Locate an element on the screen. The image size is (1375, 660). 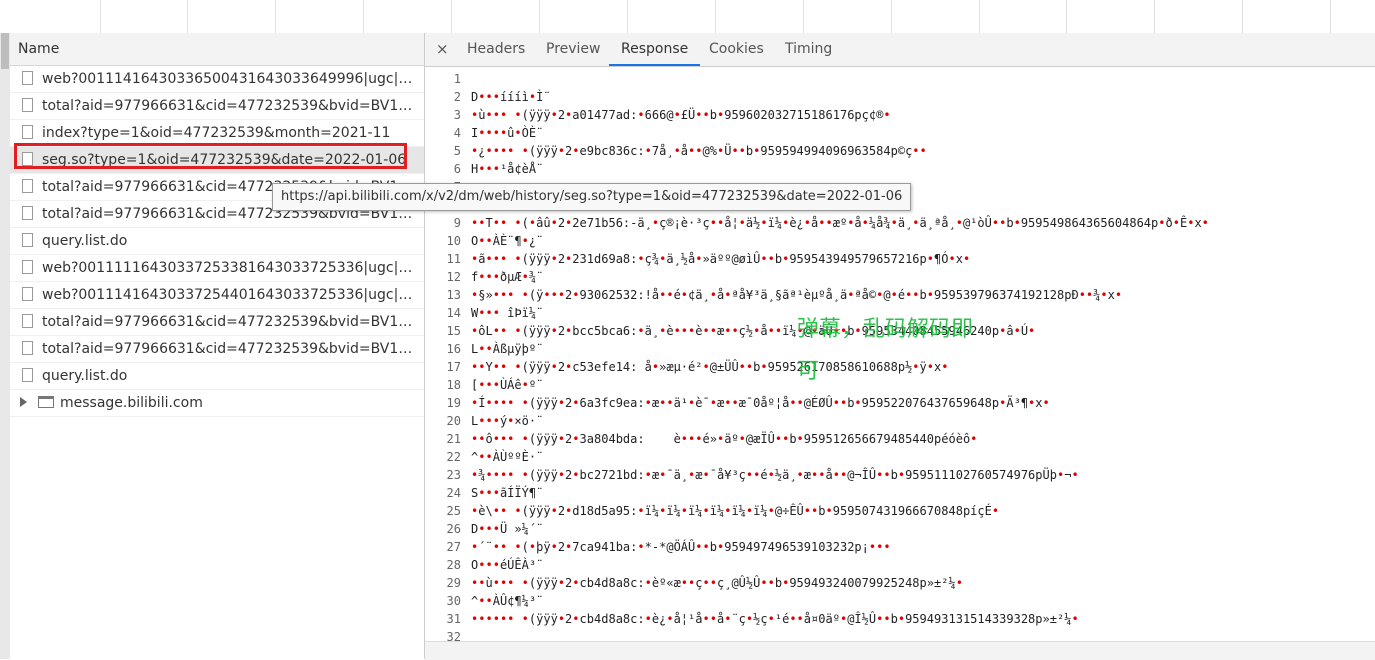
line-number: 27 is located at coordinates (453, 547).